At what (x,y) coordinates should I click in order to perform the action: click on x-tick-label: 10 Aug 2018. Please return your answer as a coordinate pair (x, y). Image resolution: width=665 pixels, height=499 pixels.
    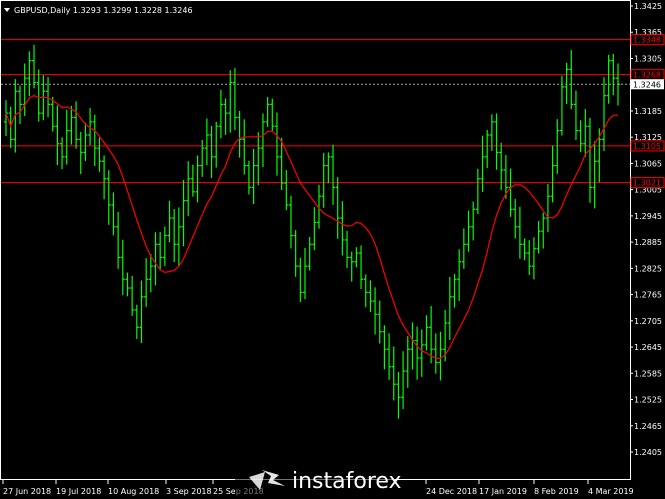
    Looking at the image, I should click on (133, 491).